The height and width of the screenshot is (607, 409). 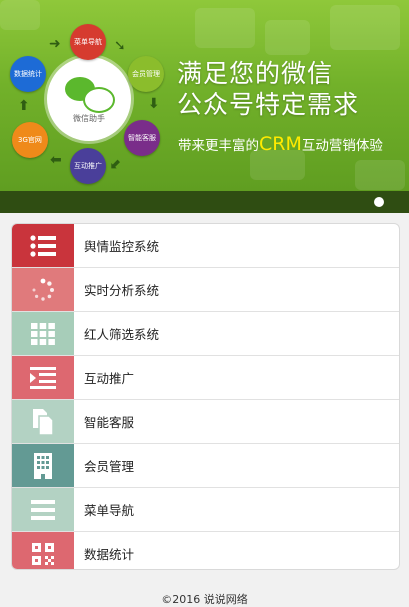 I want to click on menu-item-menu-navigation: 菜单导航, so click(x=205, y=510).